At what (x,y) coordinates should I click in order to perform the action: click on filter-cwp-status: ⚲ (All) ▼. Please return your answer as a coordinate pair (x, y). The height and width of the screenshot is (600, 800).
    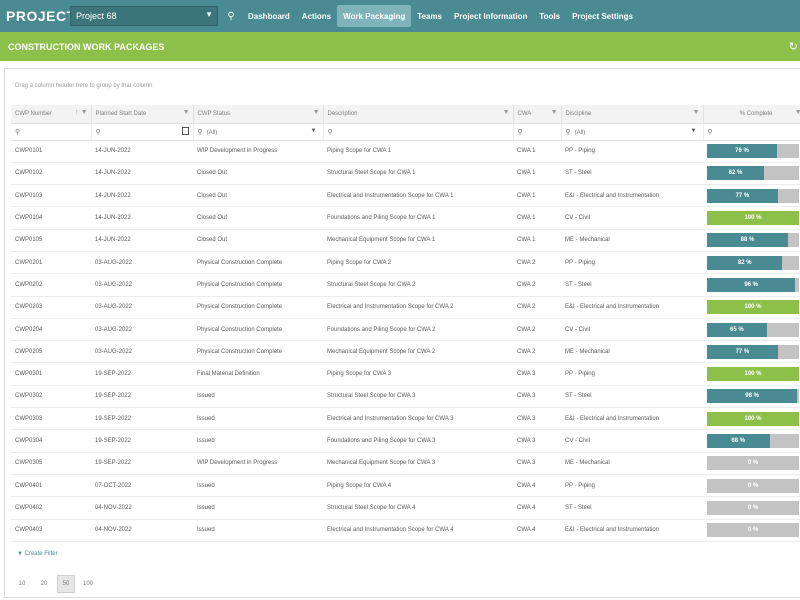
    Looking at the image, I should click on (258, 132).